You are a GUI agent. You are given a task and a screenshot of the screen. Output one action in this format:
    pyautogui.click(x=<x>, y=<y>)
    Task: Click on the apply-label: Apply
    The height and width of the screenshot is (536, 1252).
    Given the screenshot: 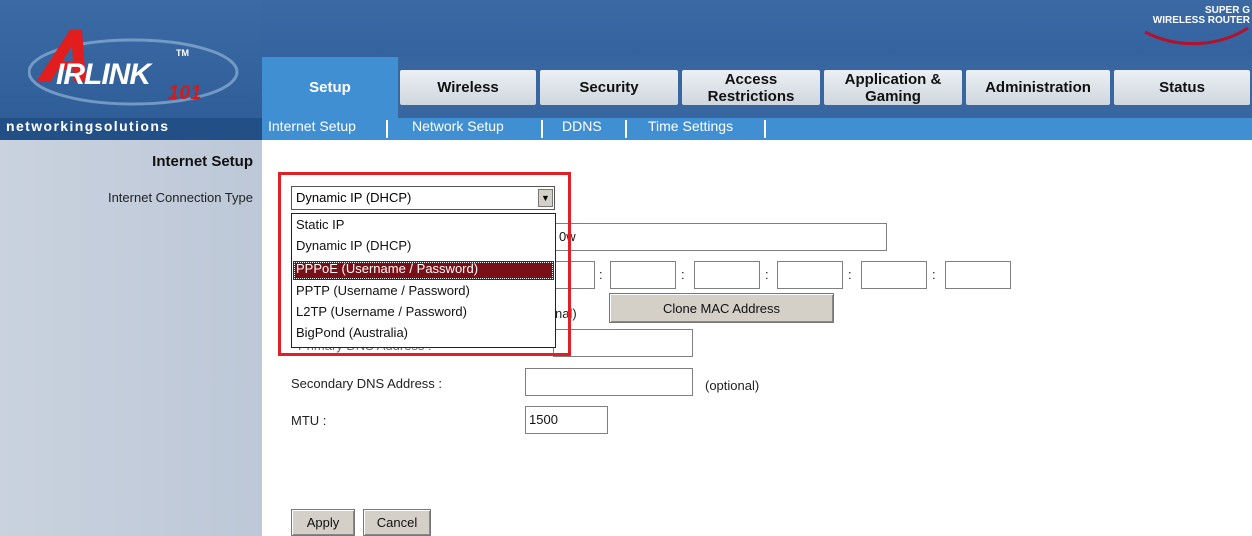 What is the action you would take?
    pyautogui.click(x=323, y=522)
    